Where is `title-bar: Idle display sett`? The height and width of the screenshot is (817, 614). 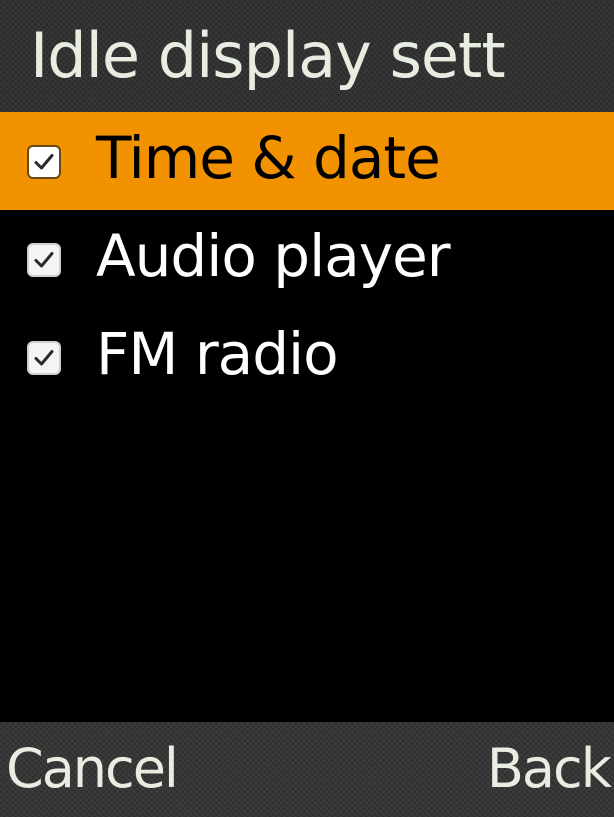
title-bar: Idle display sett is located at coordinates (307, 56).